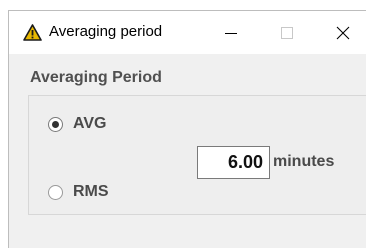 This screenshot has height=248, width=366. What do you see at coordinates (55, 124) in the screenshot?
I see `radio-avg-indicator` at bounding box center [55, 124].